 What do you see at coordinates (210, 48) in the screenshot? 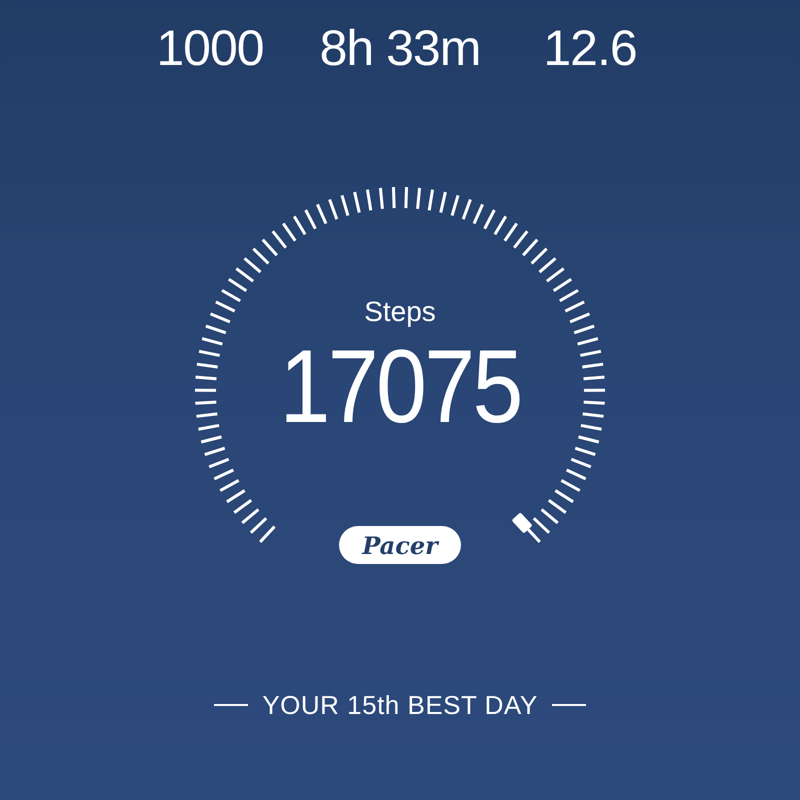
I see `stat-value: 1000` at bounding box center [210, 48].